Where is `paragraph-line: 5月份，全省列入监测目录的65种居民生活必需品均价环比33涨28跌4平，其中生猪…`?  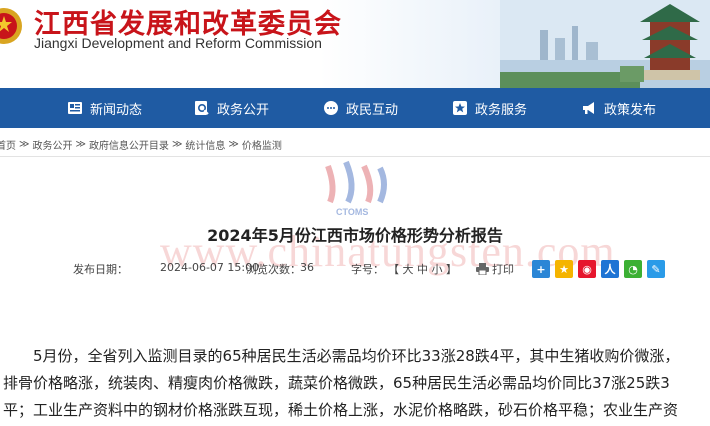 paragraph-line: 5月份，全省列入监测目录的65种居民生活必需品均价环比33涨28跌4平，其中生猪… is located at coordinates (356, 356).